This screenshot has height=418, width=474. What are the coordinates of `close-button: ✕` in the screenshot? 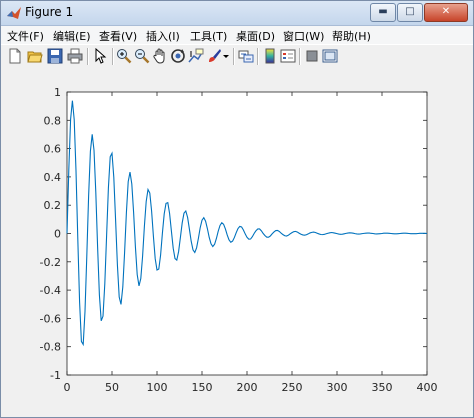 It's located at (446, 12).